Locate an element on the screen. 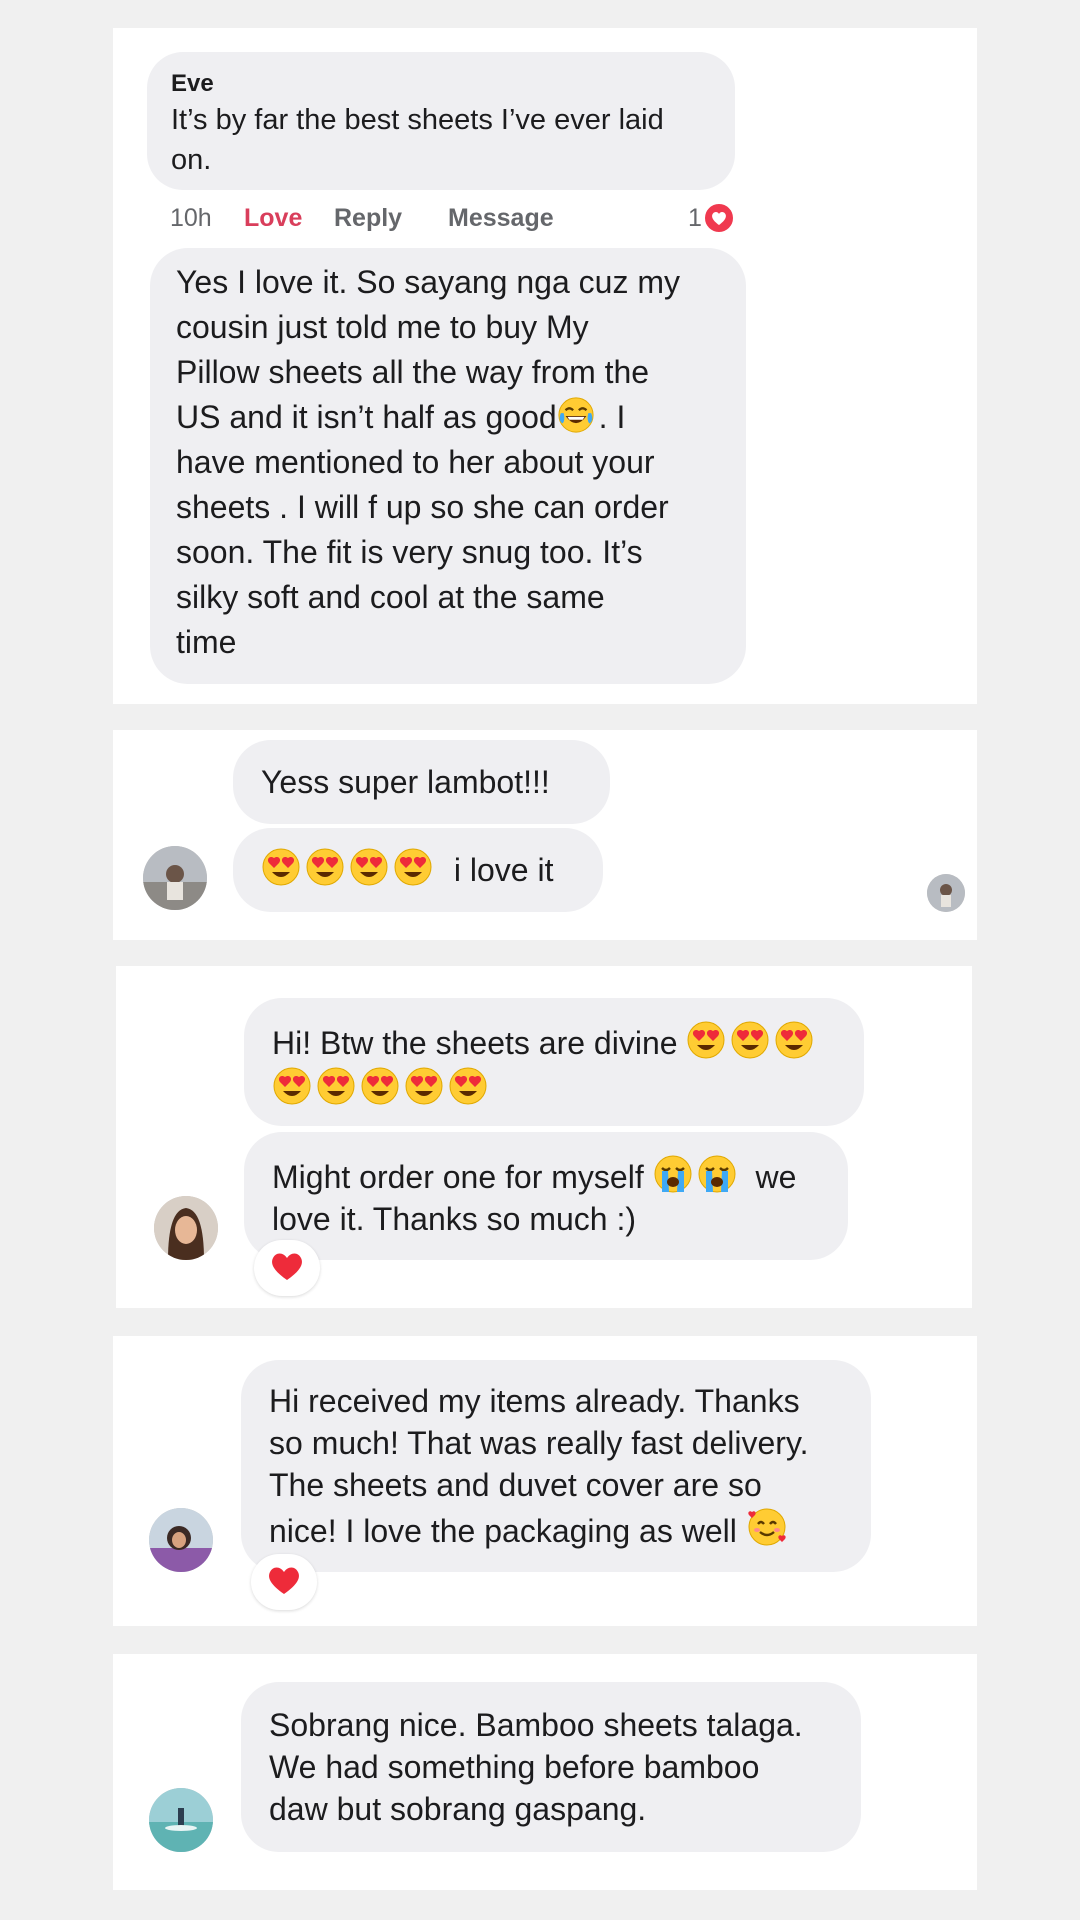 This screenshot has height=1920, width=1080. reply-line: time is located at coordinates (206, 642).